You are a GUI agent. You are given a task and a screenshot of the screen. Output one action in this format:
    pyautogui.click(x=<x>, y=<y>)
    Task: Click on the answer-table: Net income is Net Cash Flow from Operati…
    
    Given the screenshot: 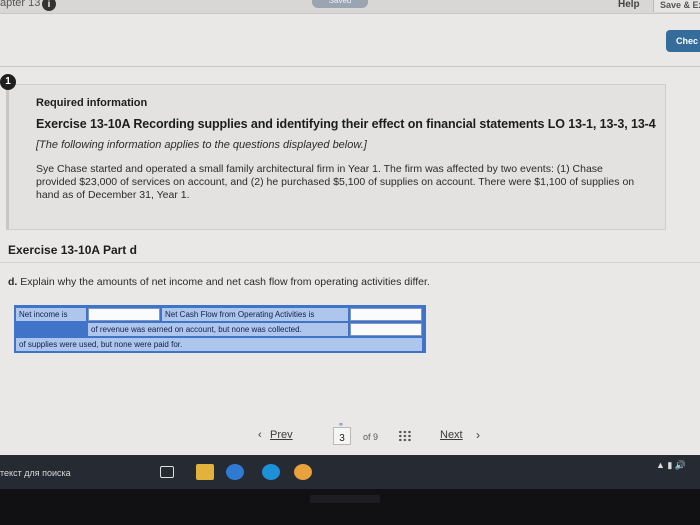 What is the action you would take?
    pyautogui.click(x=220, y=329)
    